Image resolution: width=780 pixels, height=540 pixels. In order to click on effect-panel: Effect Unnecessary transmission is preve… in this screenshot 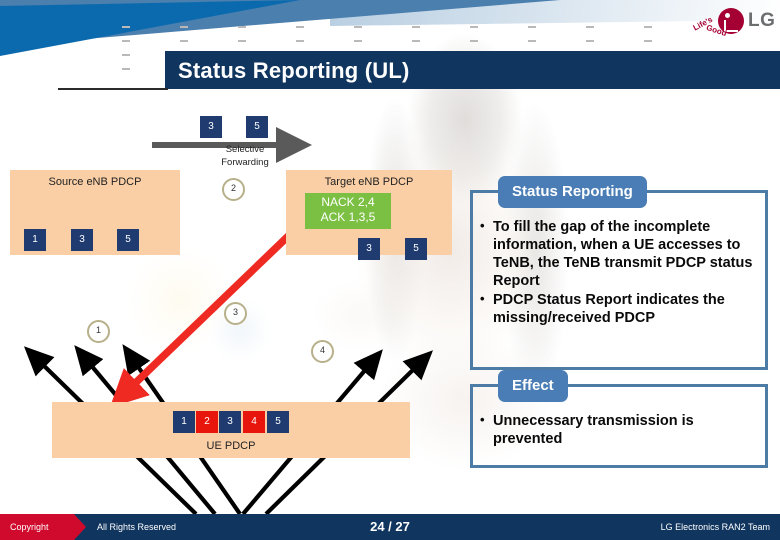, I will do `click(619, 419)`.